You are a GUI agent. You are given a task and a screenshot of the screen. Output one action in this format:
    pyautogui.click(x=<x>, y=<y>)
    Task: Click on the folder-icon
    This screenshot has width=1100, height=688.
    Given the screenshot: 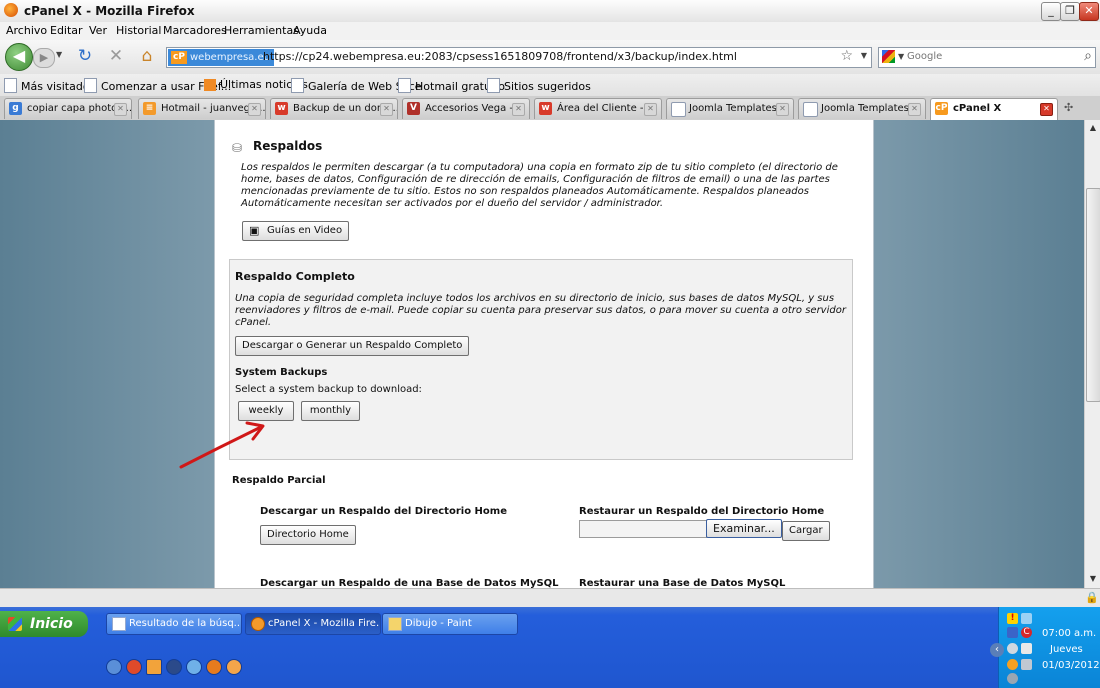 What is the action you would take?
    pyautogui.click(x=154, y=667)
    